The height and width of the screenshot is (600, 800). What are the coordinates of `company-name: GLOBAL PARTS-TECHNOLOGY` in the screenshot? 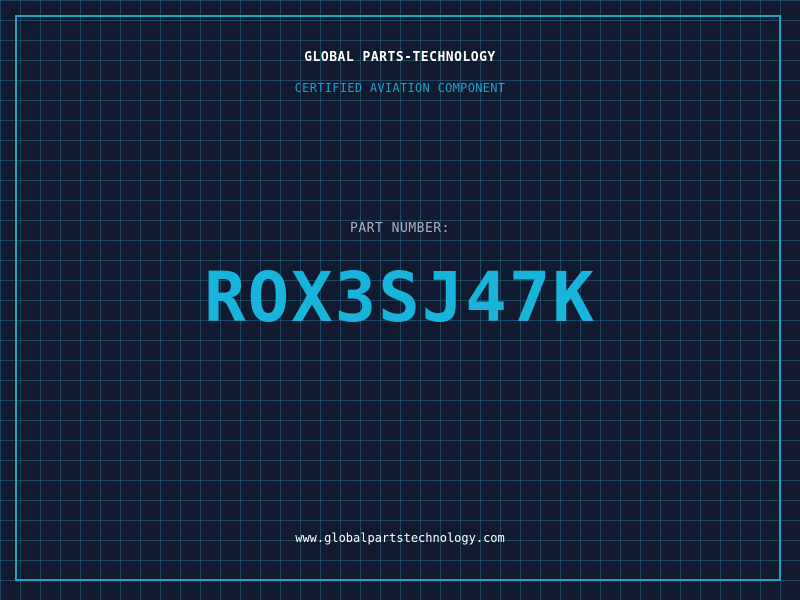 It's located at (400, 57).